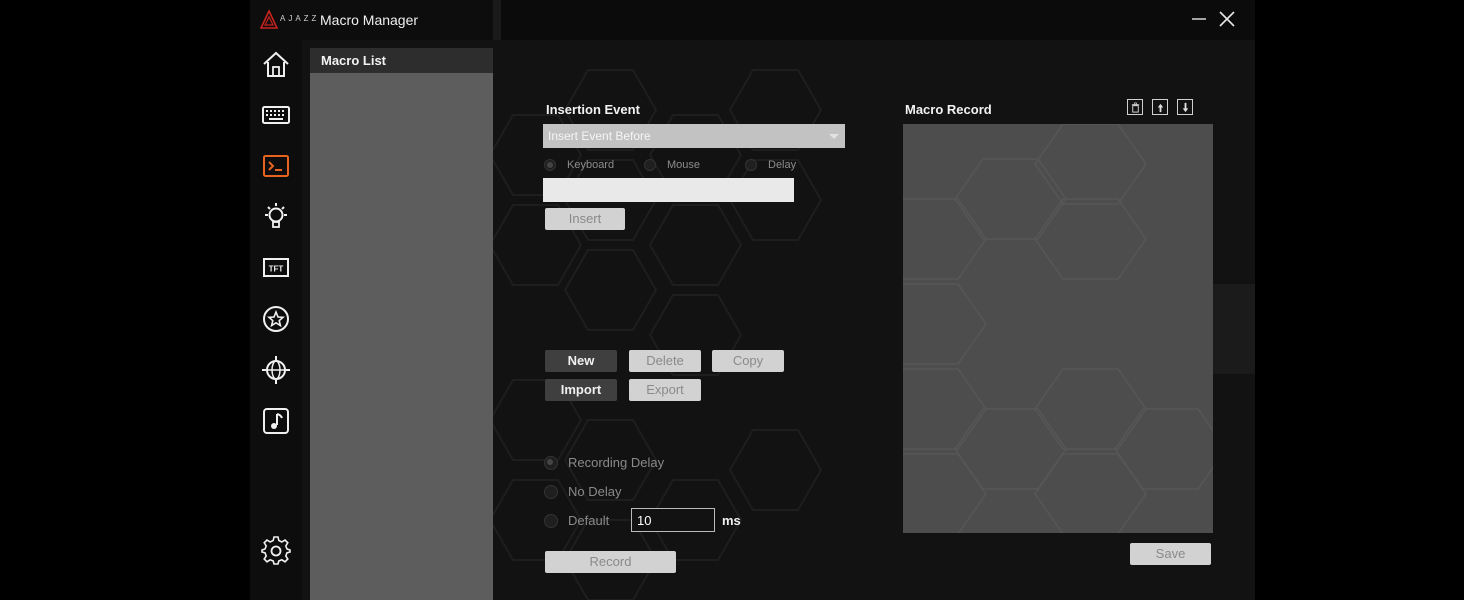 The height and width of the screenshot is (600, 1464). I want to click on close-icon, so click(1227, 19).